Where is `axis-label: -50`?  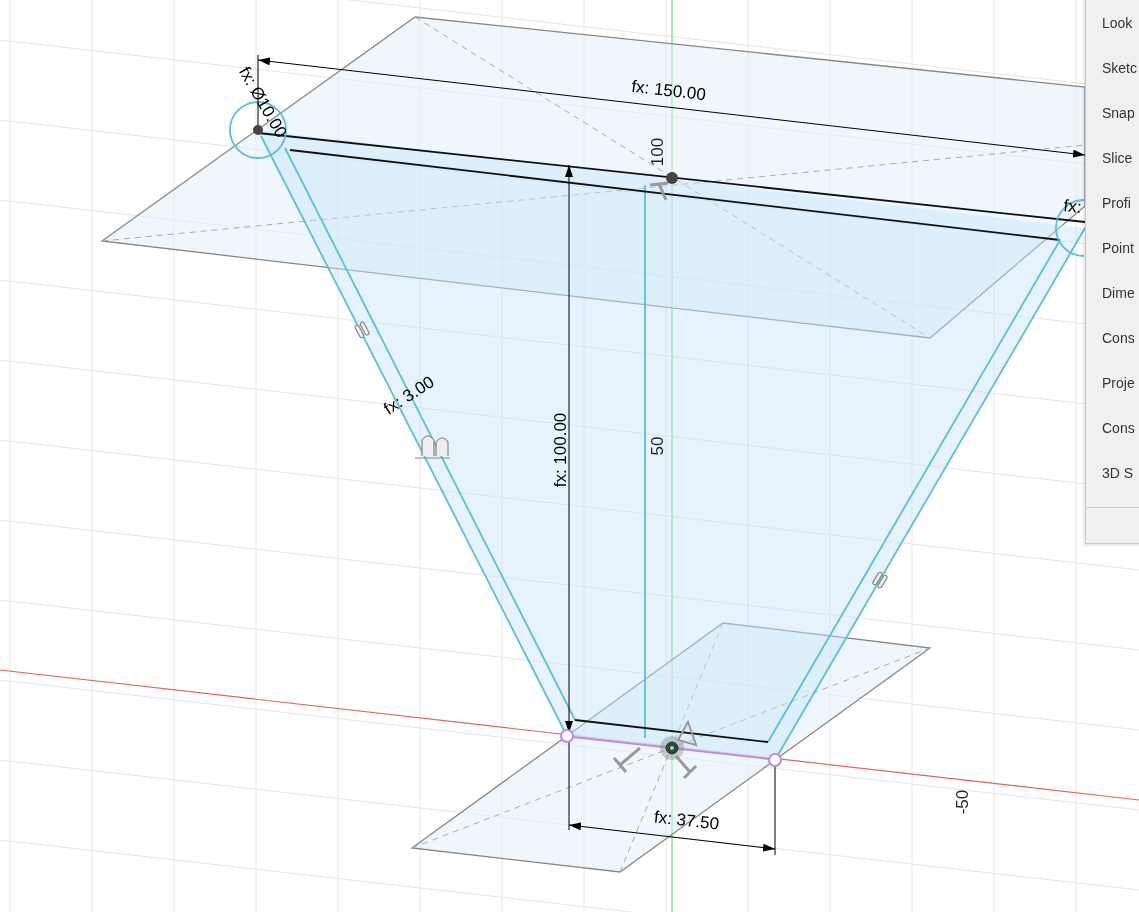
axis-label: -50 is located at coordinates (962, 802).